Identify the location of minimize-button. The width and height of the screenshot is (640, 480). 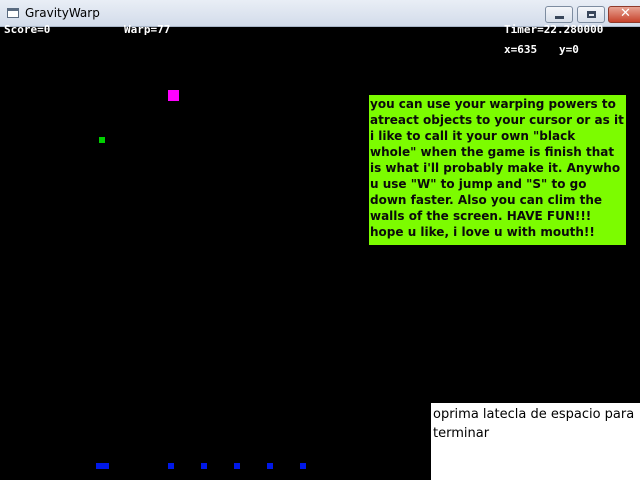
(559, 14).